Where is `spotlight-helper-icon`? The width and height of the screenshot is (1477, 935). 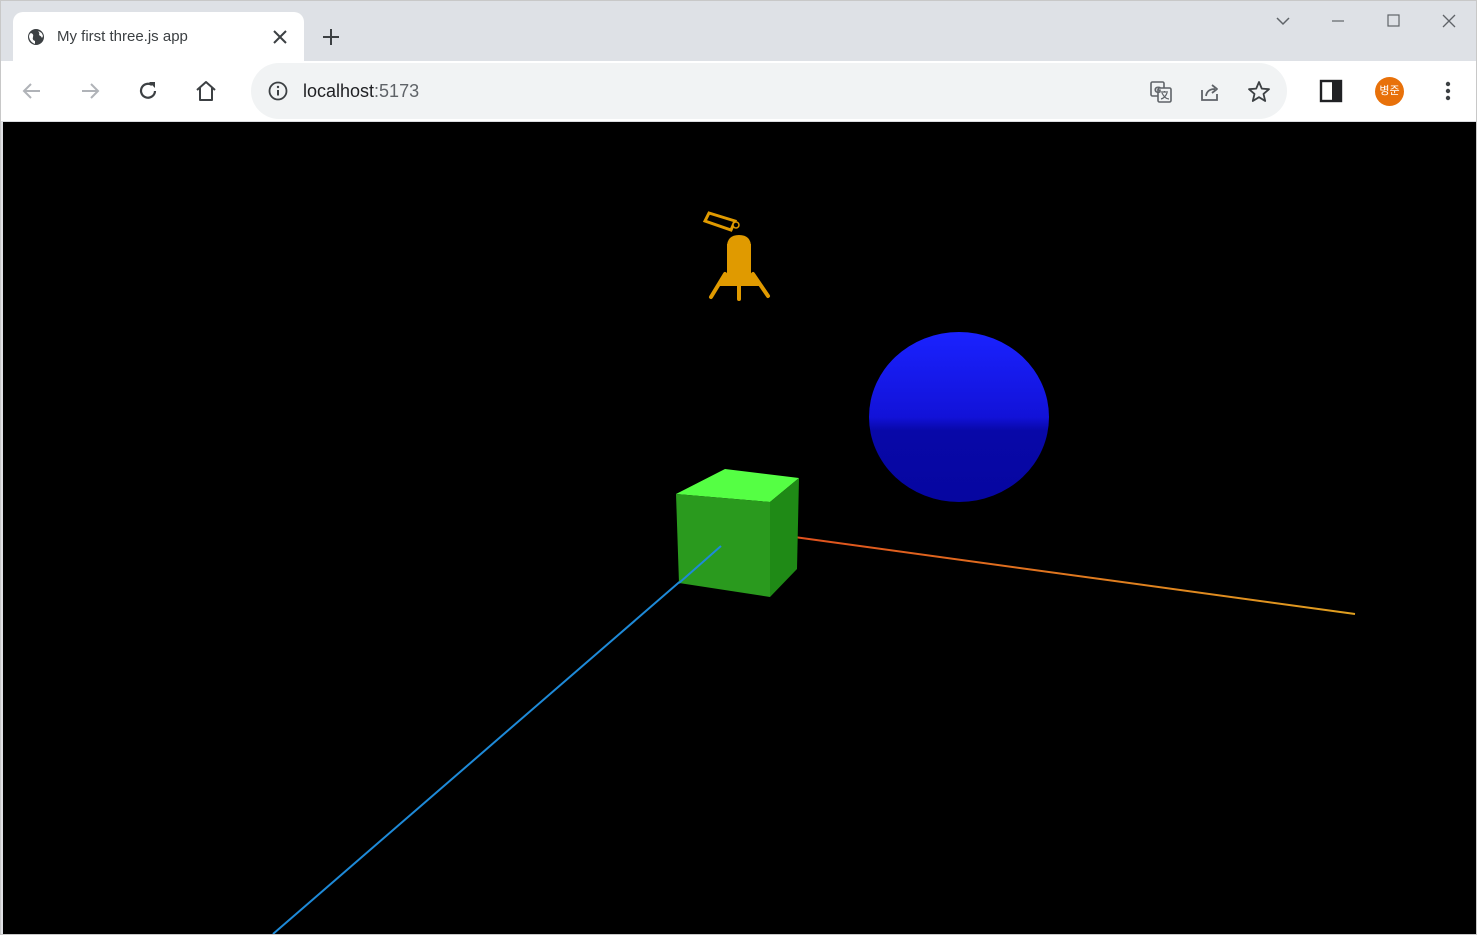 spotlight-helper-icon is located at coordinates (736, 256).